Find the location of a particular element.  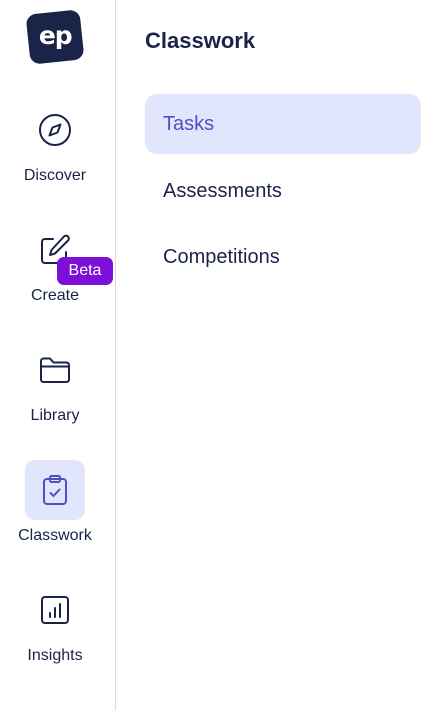

sidebar-item-classwork: Classwork is located at coordinates (55, 510).